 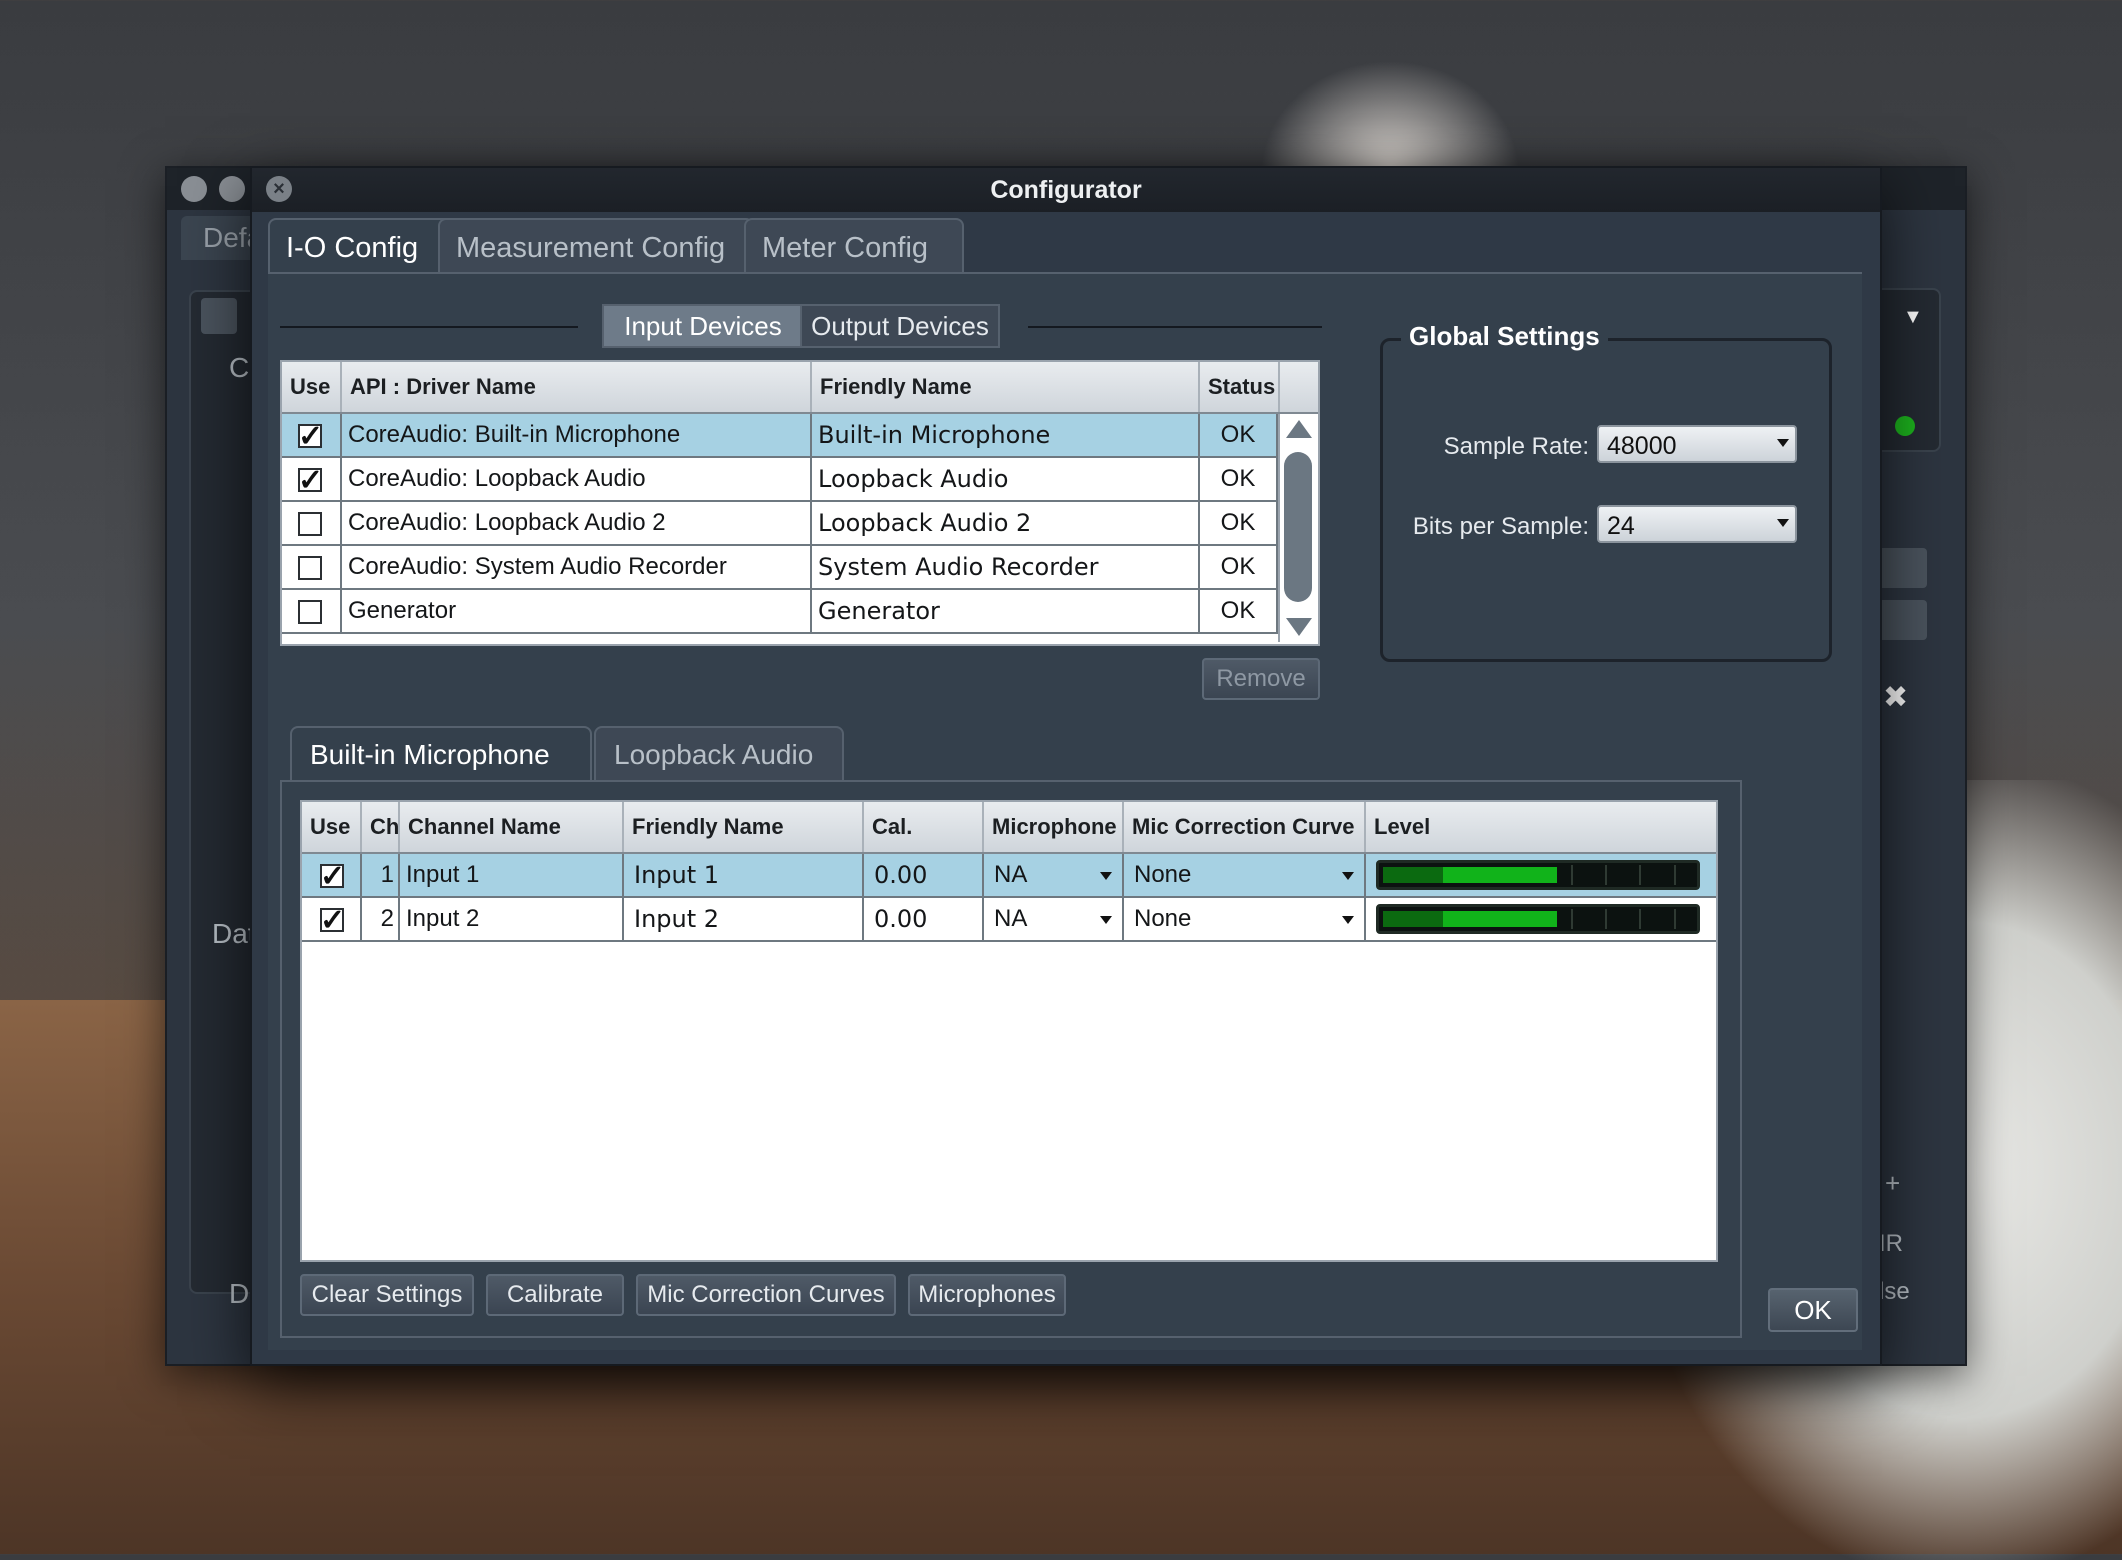 I want to click on devices-scrollbar, so click(x=1298, y=528).